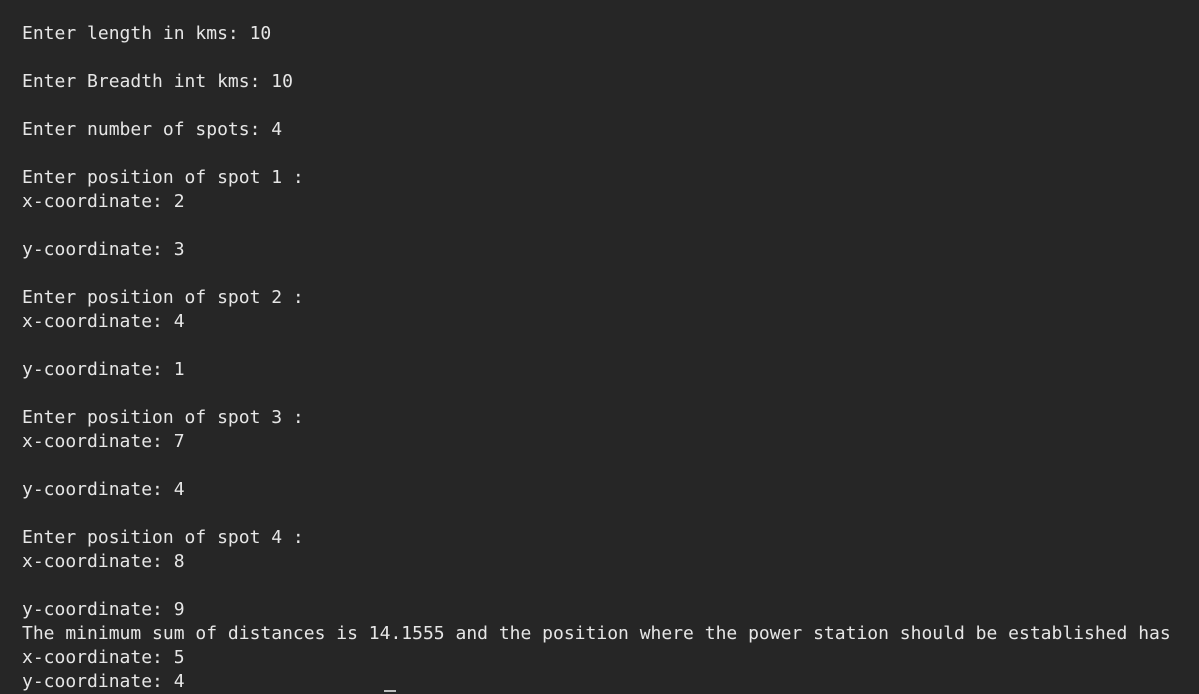 The image size is (1199, 694). What do you see at coordinates (103, 441) in the screenshot?
I see `terminal-line: x-coordinate: 7` at bounding box center [103, 441].